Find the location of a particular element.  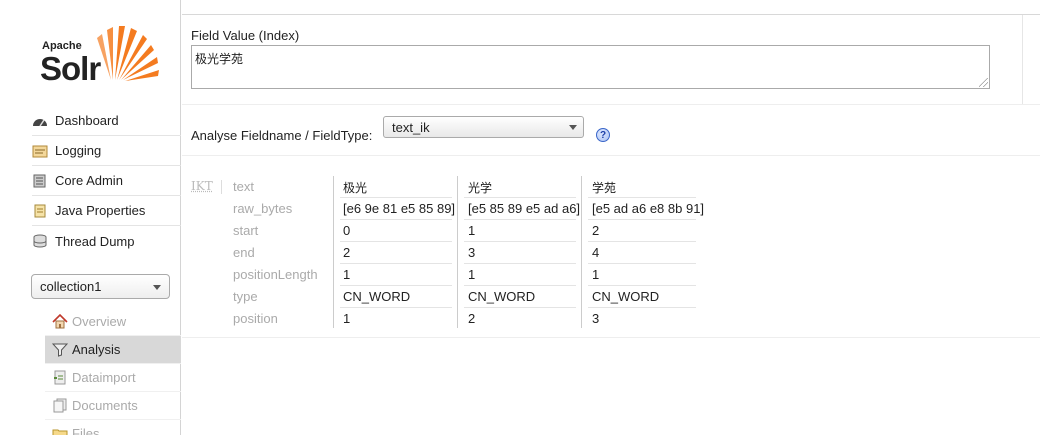

token-position: 1 is located at coordinates (347, 318).